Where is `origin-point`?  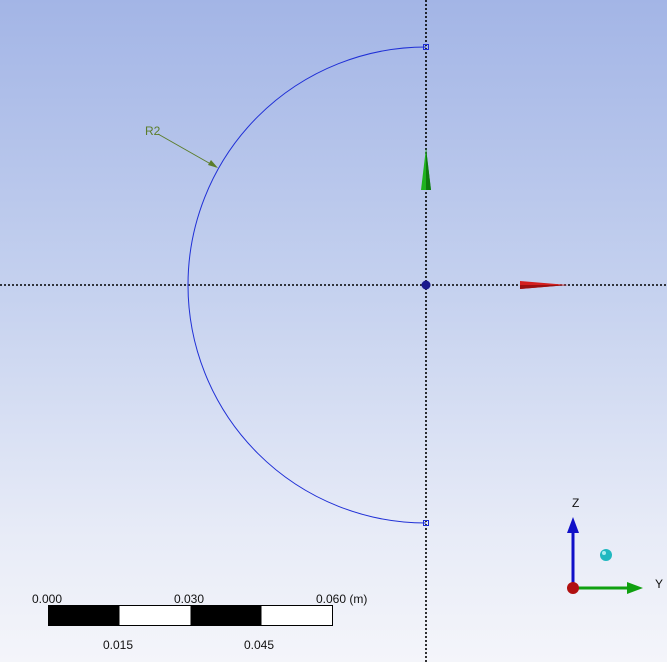 origin-point is located at coordinates (426, 285).